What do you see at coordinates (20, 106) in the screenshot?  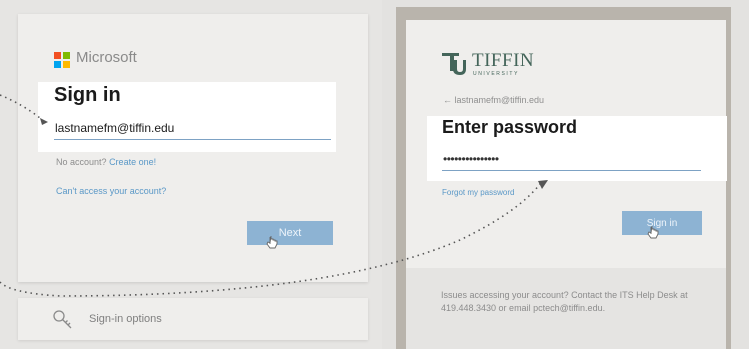 I see `arrow-to-email` at bounding box center [20, 106].